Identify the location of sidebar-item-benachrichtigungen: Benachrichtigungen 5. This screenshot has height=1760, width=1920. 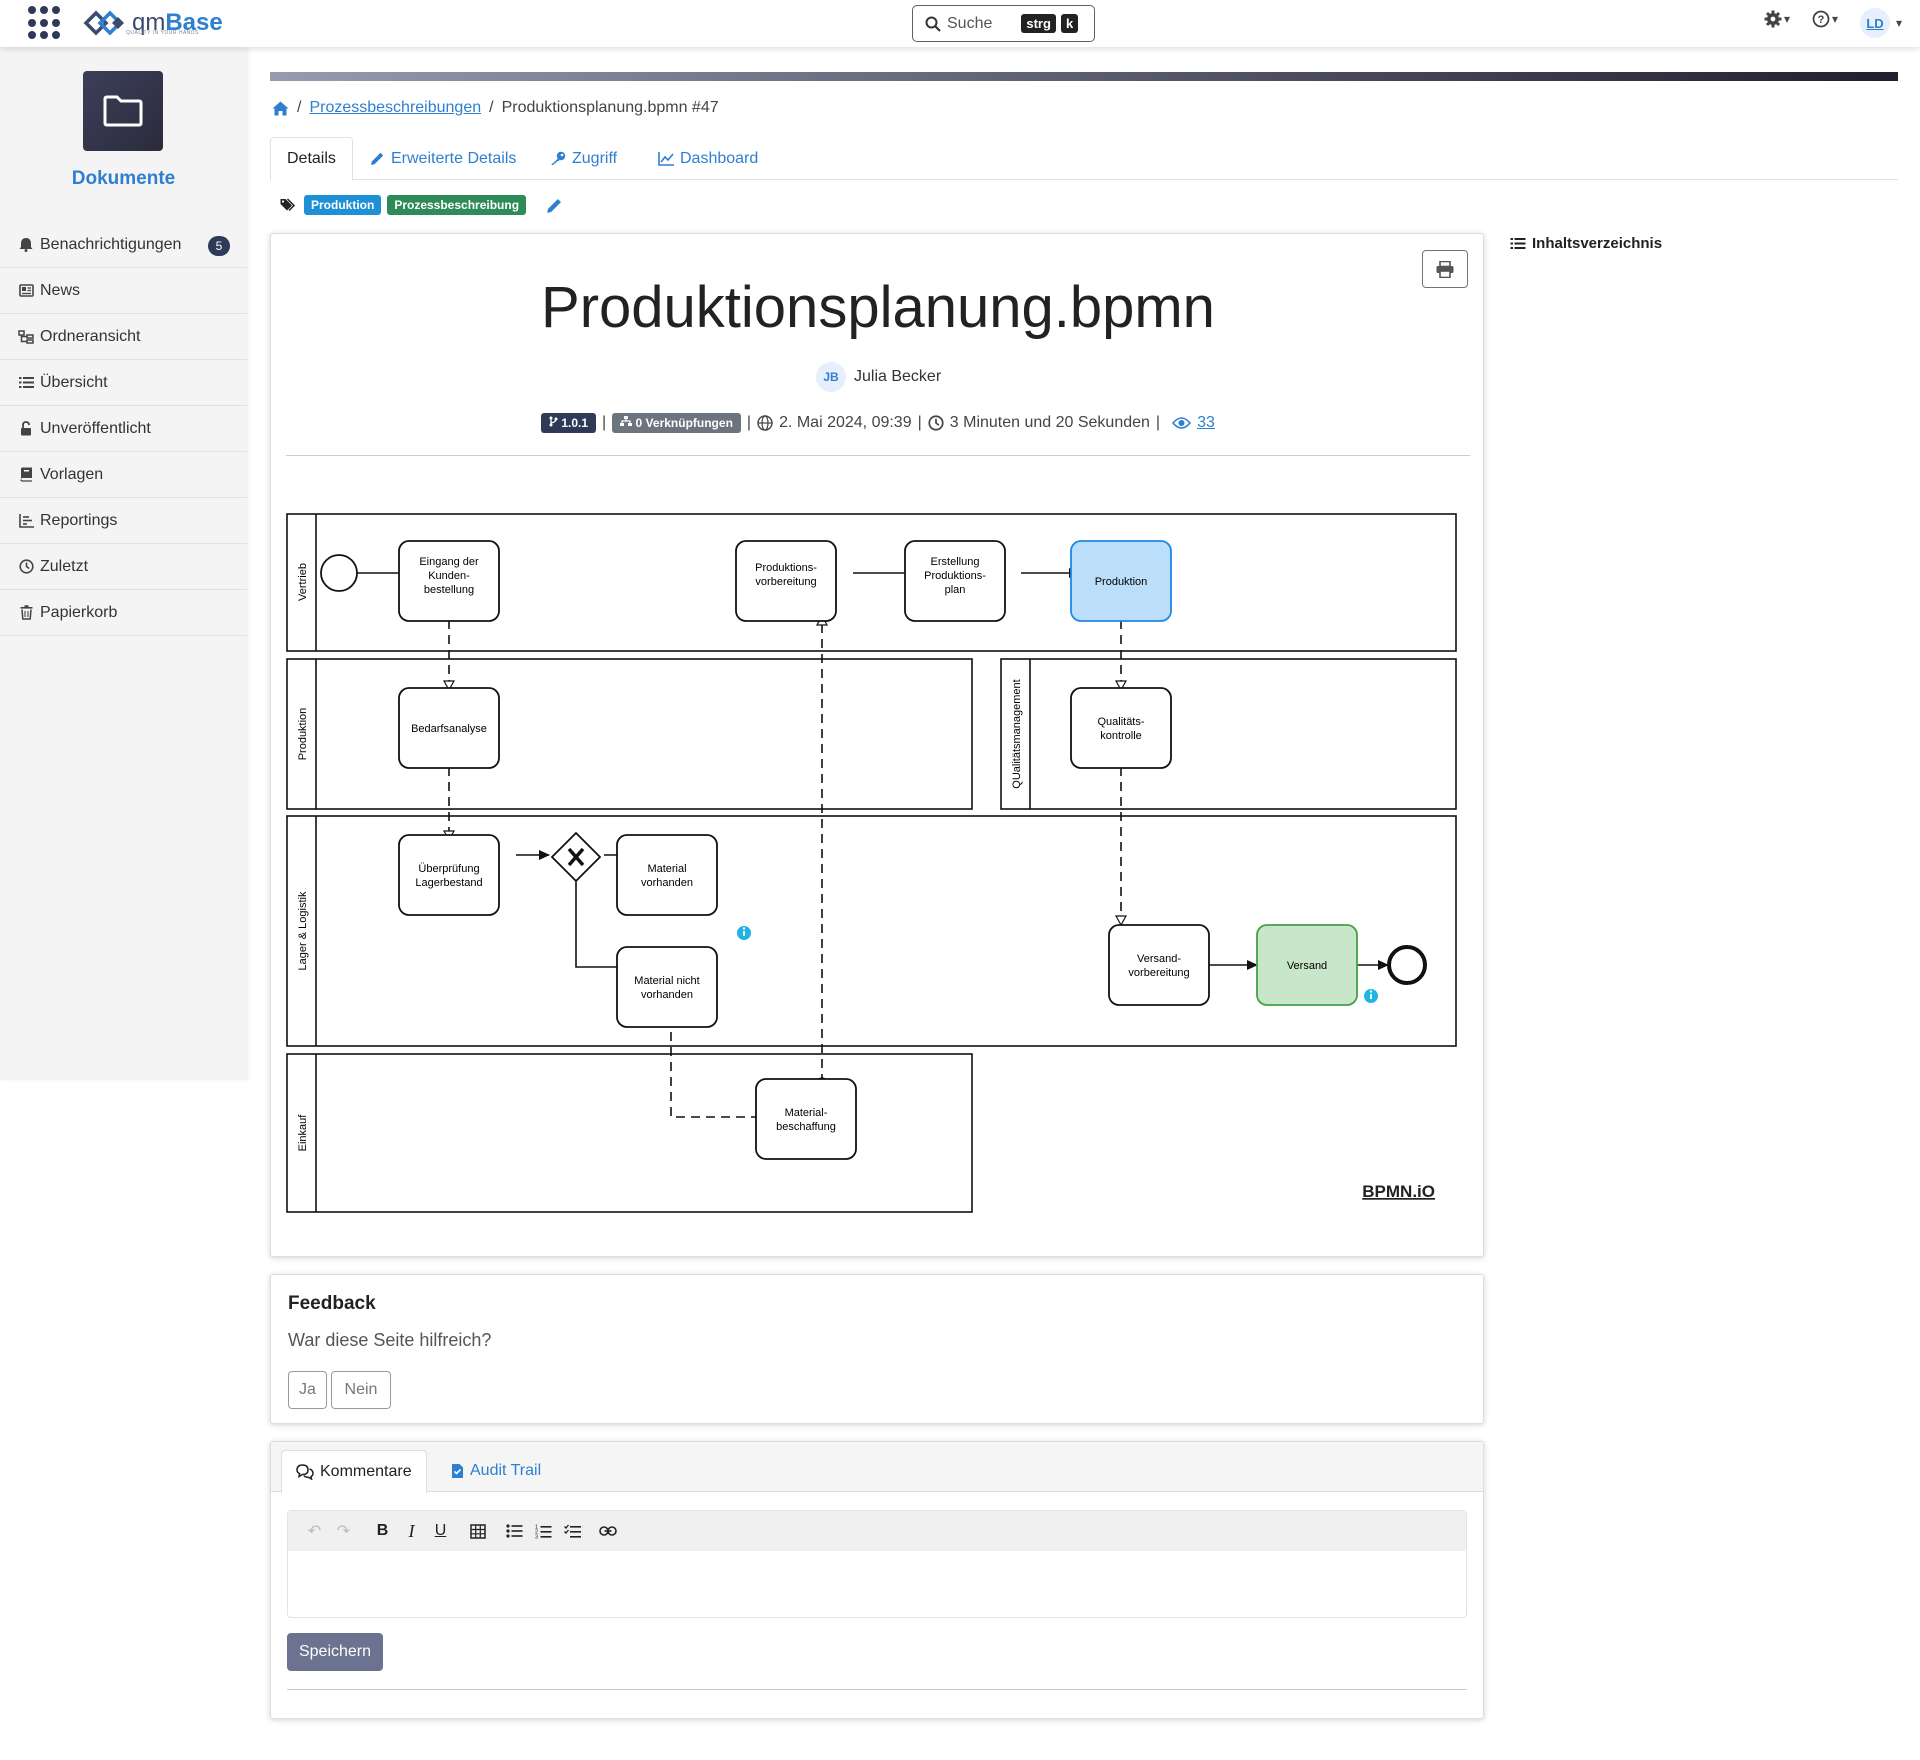
(123, 245).